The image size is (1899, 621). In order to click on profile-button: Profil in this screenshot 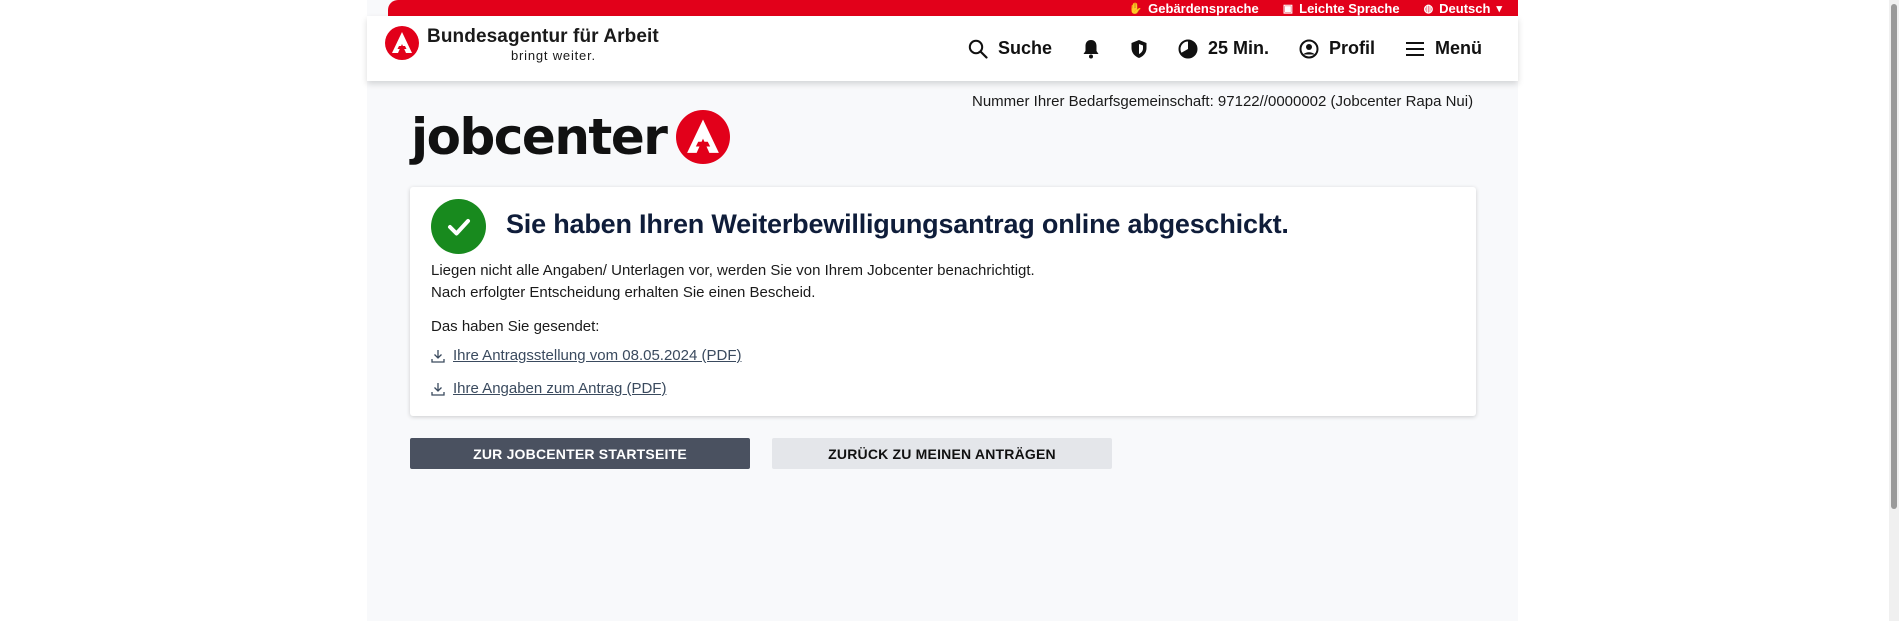, I will do `click(1337, 48)`.